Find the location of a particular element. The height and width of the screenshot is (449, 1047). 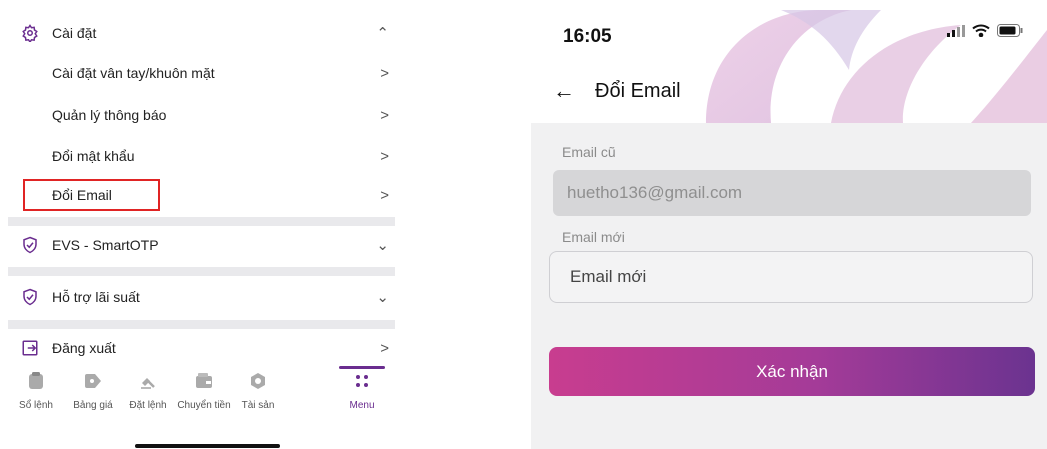

menu-item-label: Cài đặt vân tay/khuôn mặt is located at coordinates (133, 73).